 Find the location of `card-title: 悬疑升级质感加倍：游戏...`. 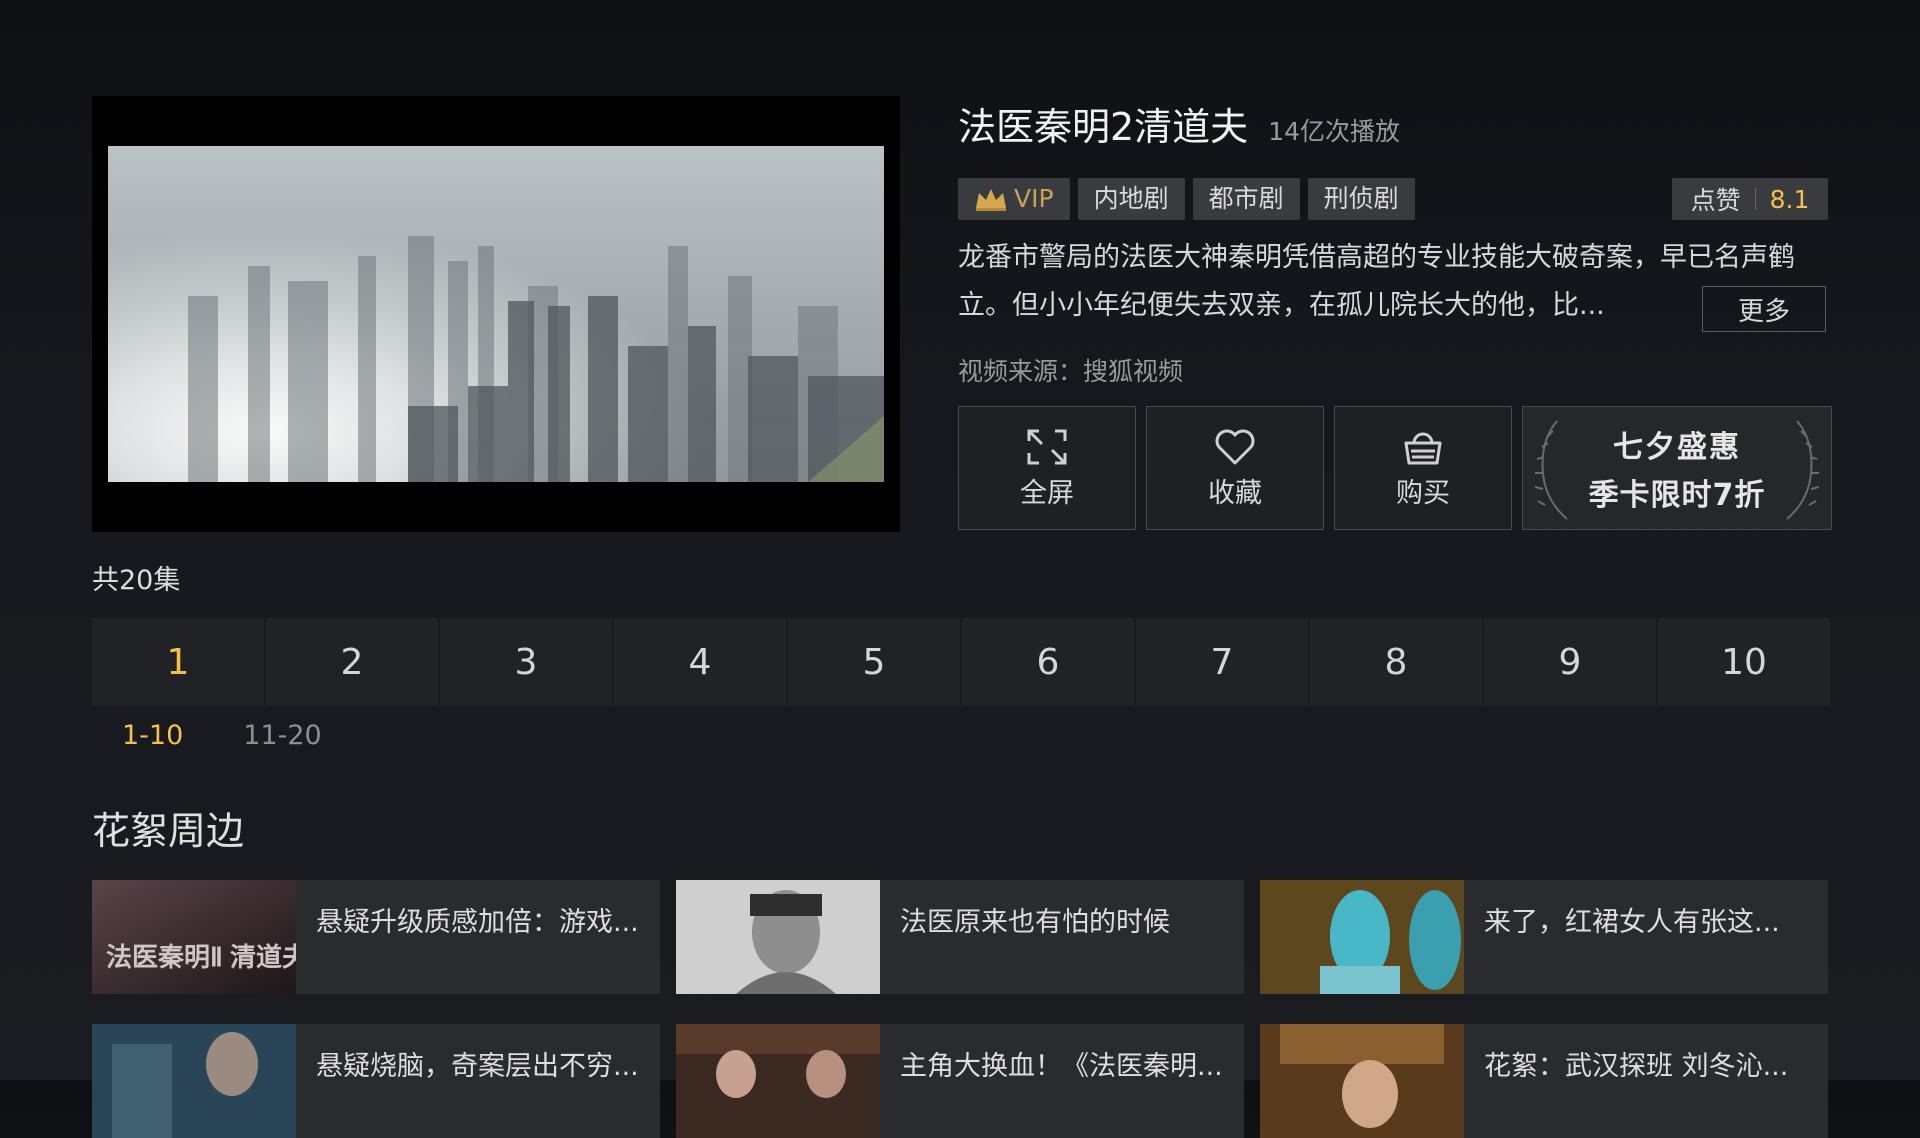

card-title: 悬疑升级质感加倍：游戏... is located at coordinates (477, 922).